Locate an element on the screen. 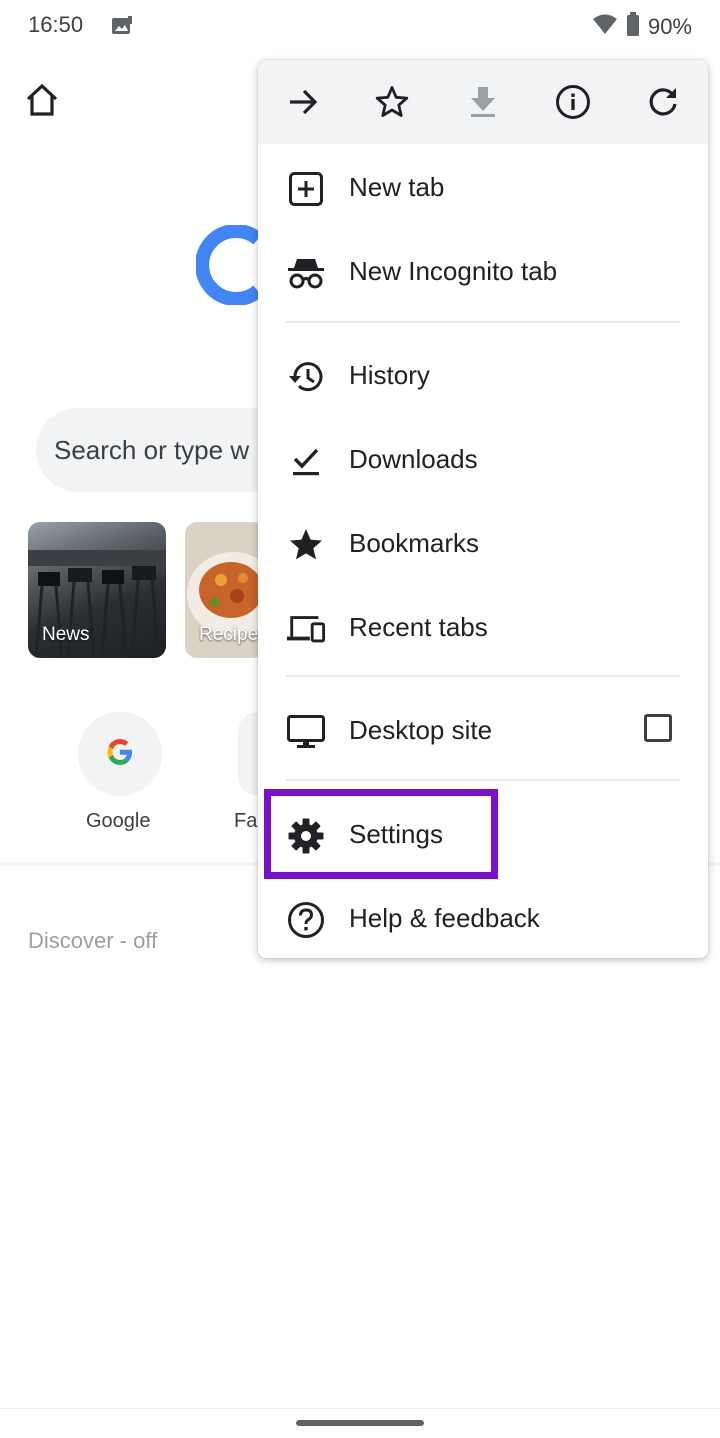  menu-item-history: History is located at coordinates (483, 375).